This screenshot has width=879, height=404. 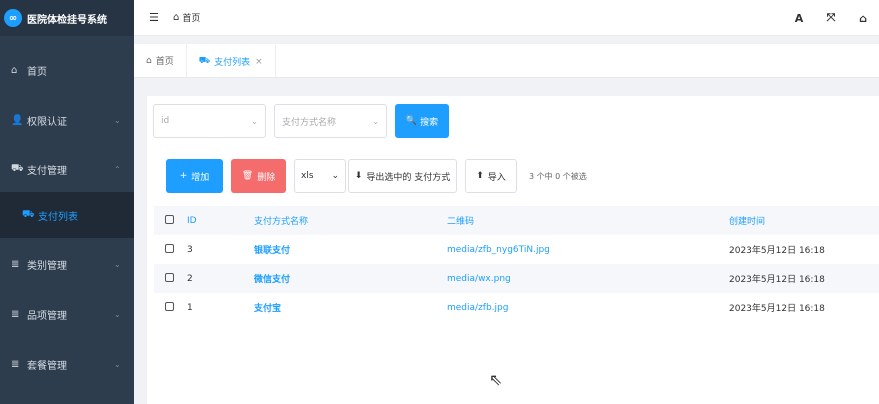 I want to click on sidebar-item-label: 类别管理, so click(x=47, y=266).